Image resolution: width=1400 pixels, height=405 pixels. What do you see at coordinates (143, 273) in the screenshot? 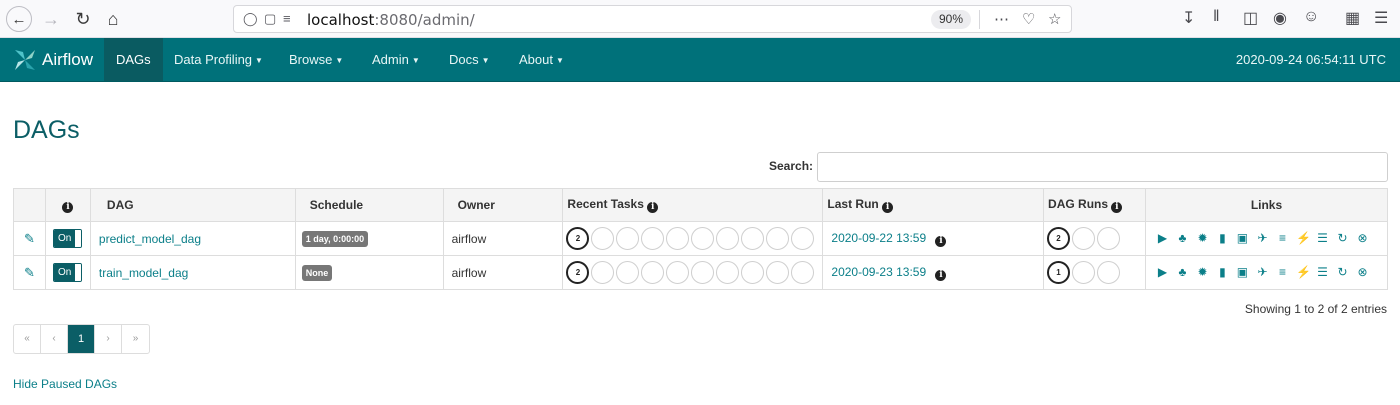
I see `dag-link: train_model_dag` at bounding box center [143, 273].